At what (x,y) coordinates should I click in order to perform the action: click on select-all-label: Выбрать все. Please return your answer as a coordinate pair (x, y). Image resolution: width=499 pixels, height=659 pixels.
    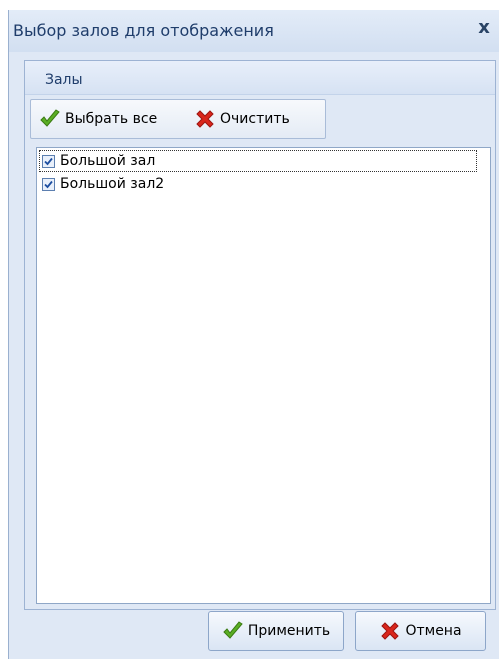
    Looking at the image, I should click on (111, 119).